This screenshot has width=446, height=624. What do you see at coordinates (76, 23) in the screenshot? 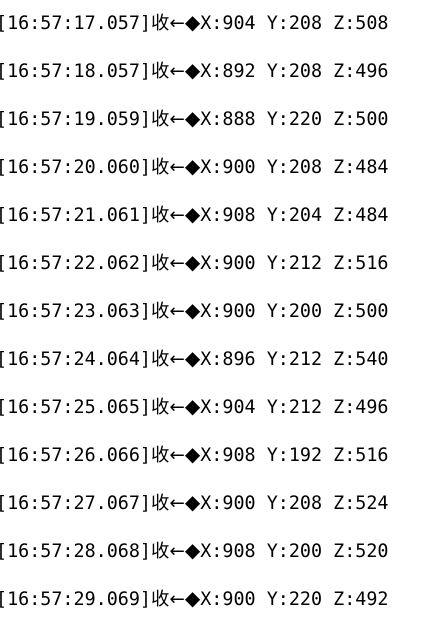
I see `log-timestamp: [16:57:17.057]` at bounding box center [76, 23].